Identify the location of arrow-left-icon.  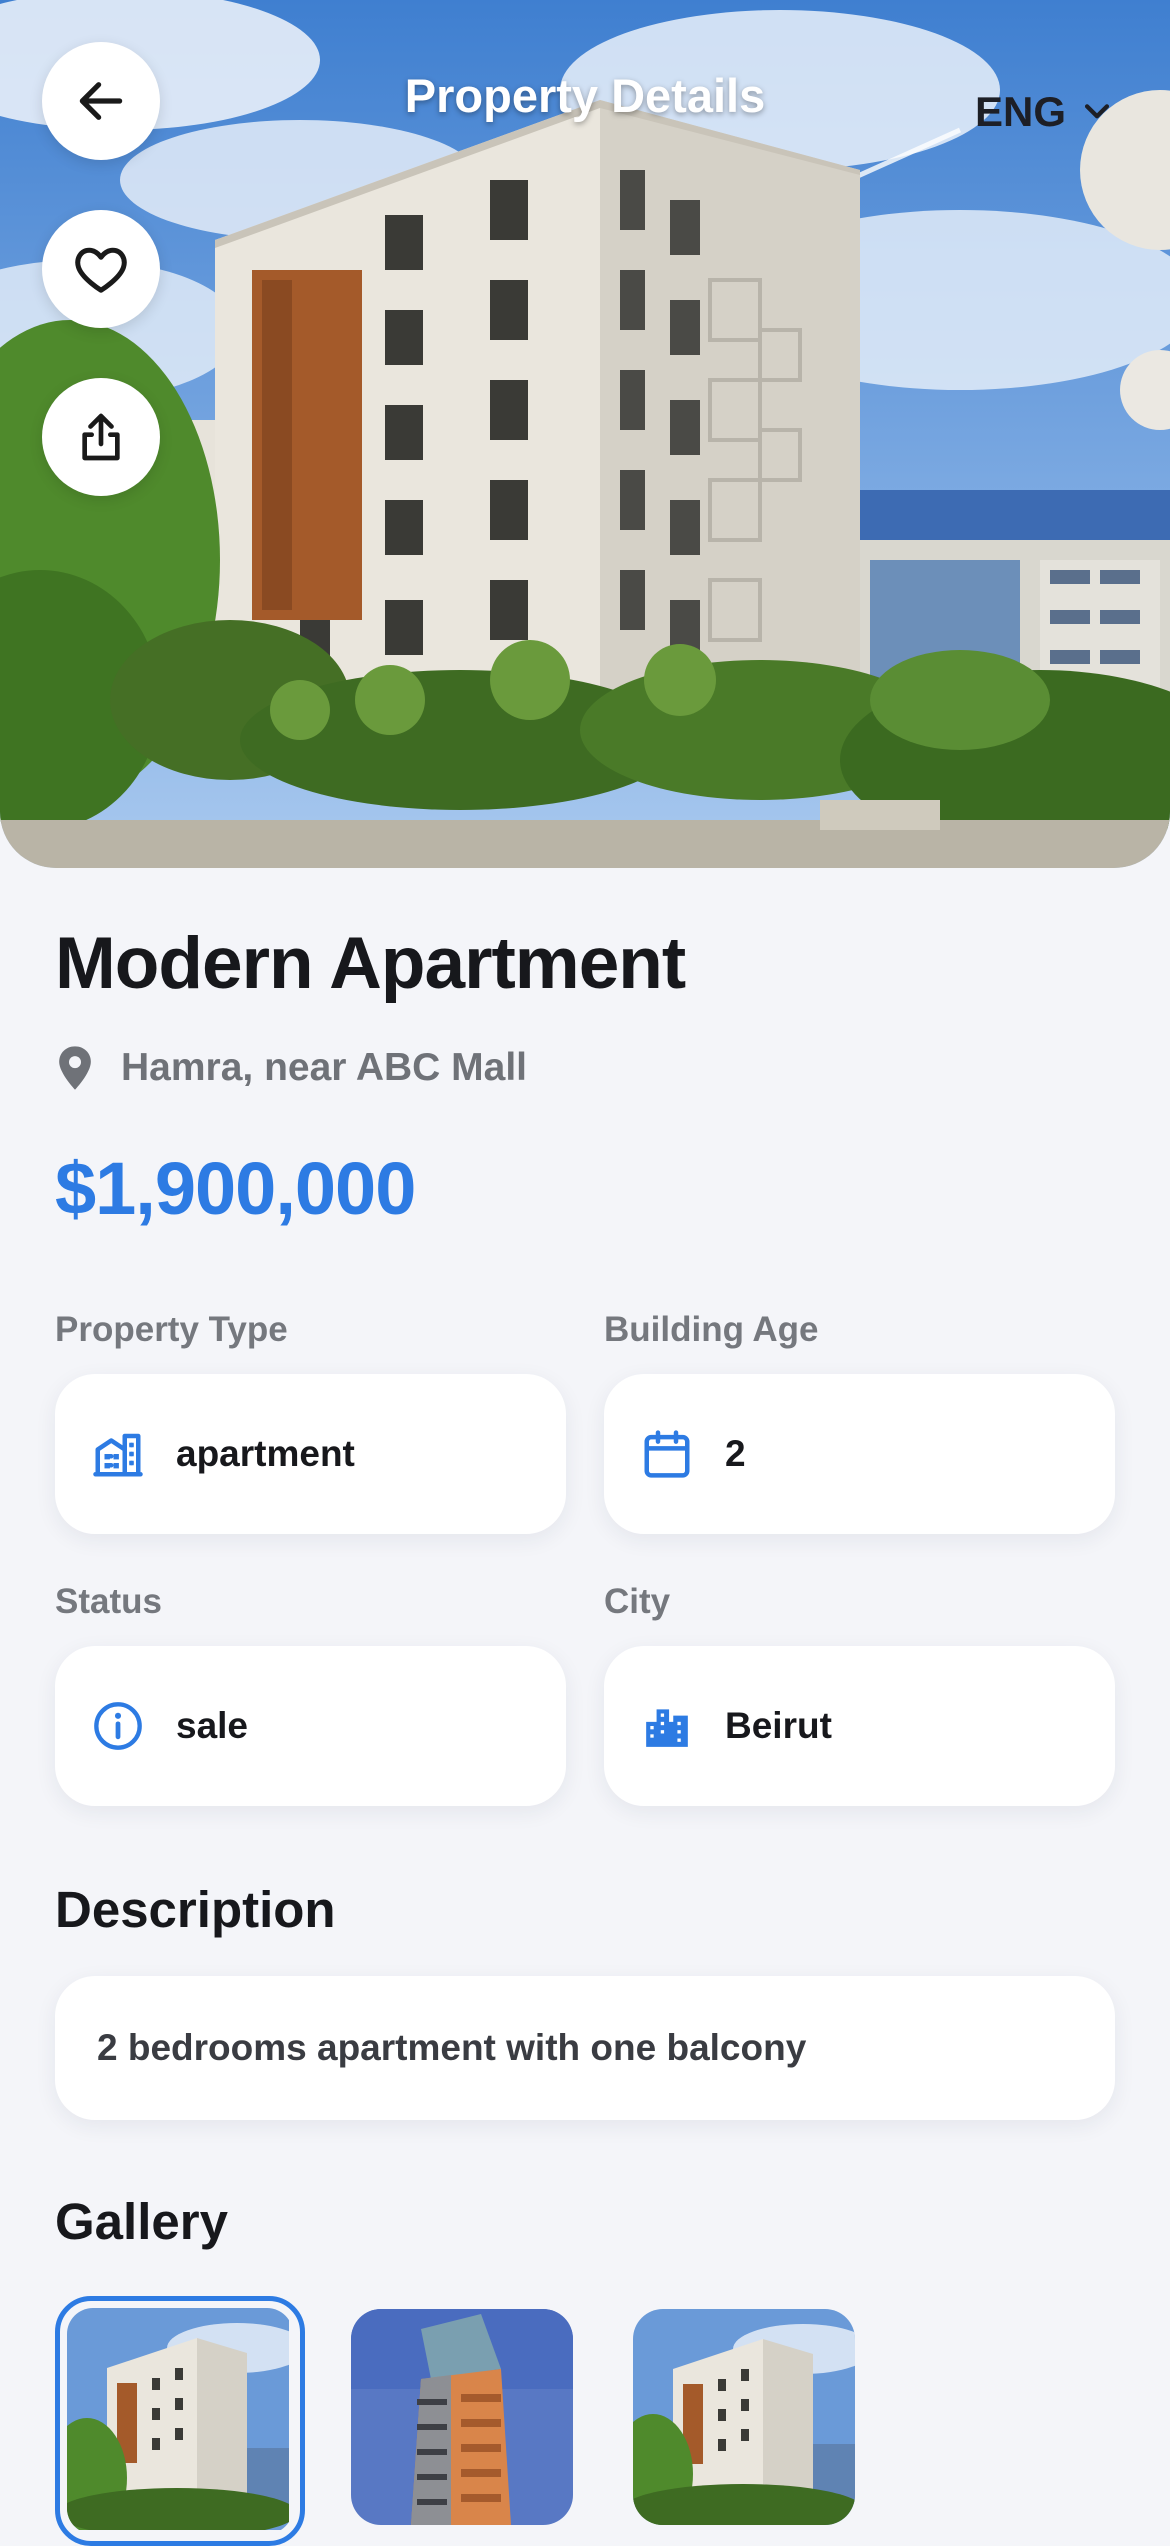
(101, 101).